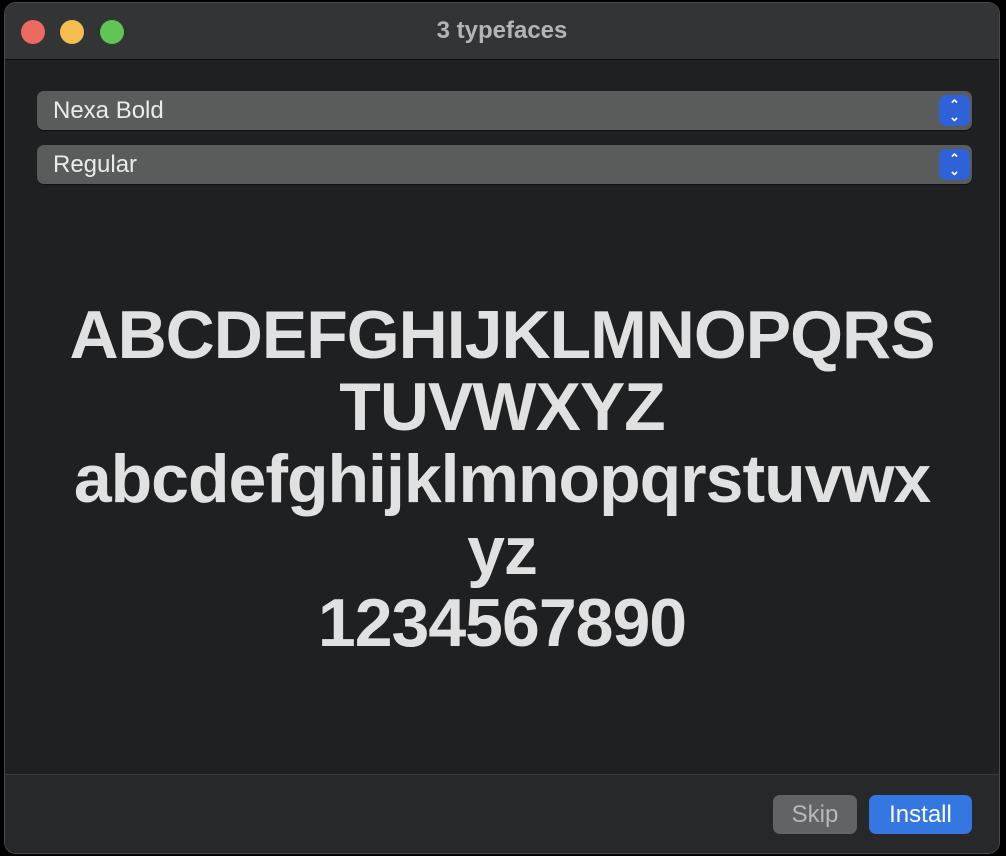  Describe the element at coordinates (95, 164) in the screenshot. I see `font-style-value: Regular` at that location.